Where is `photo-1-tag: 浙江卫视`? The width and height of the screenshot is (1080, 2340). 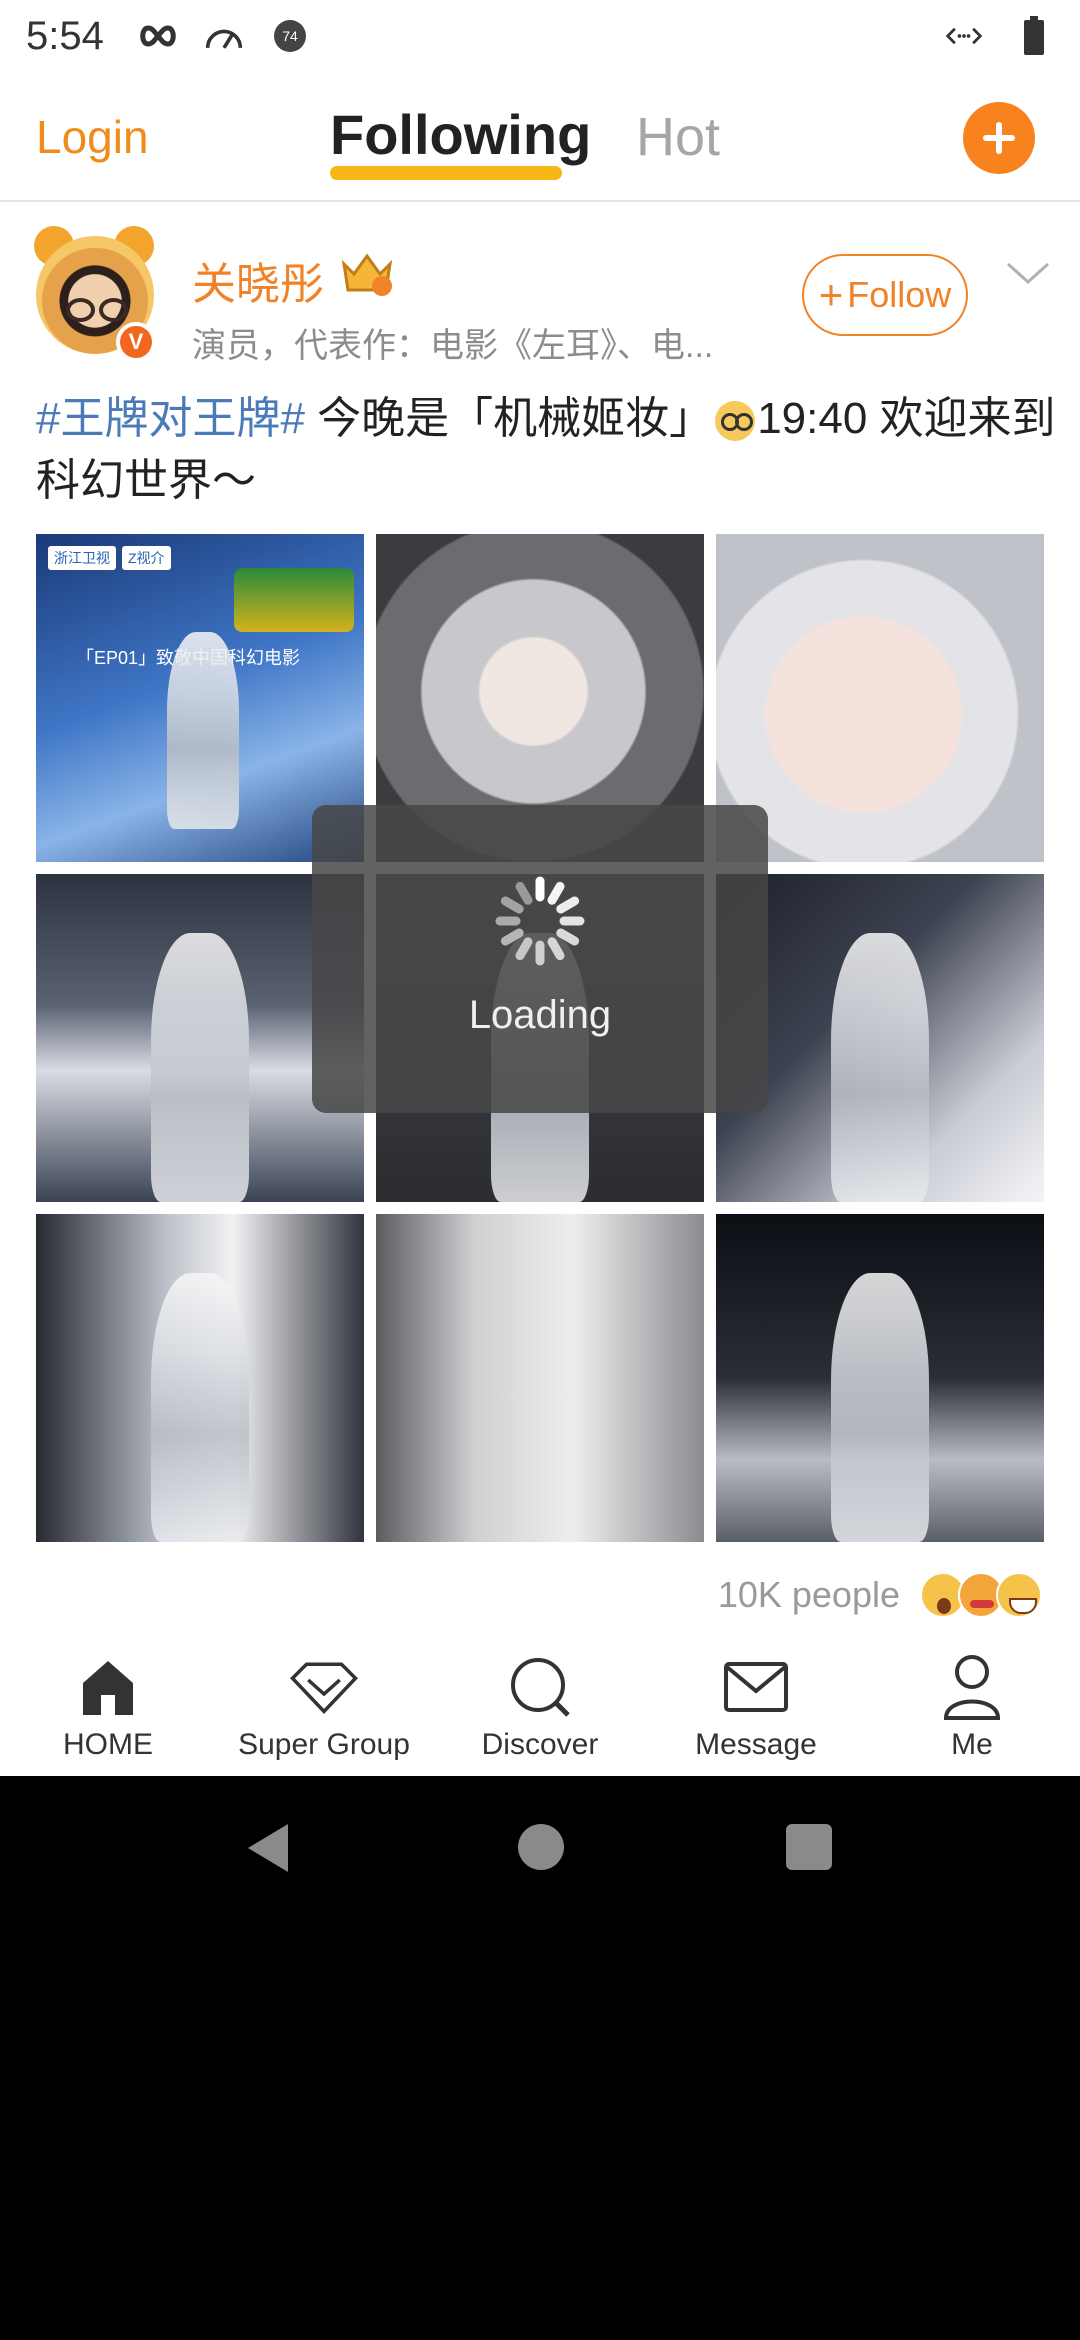
photo-1-tag: 浙江卫视 is located at coordinates (82, 558).